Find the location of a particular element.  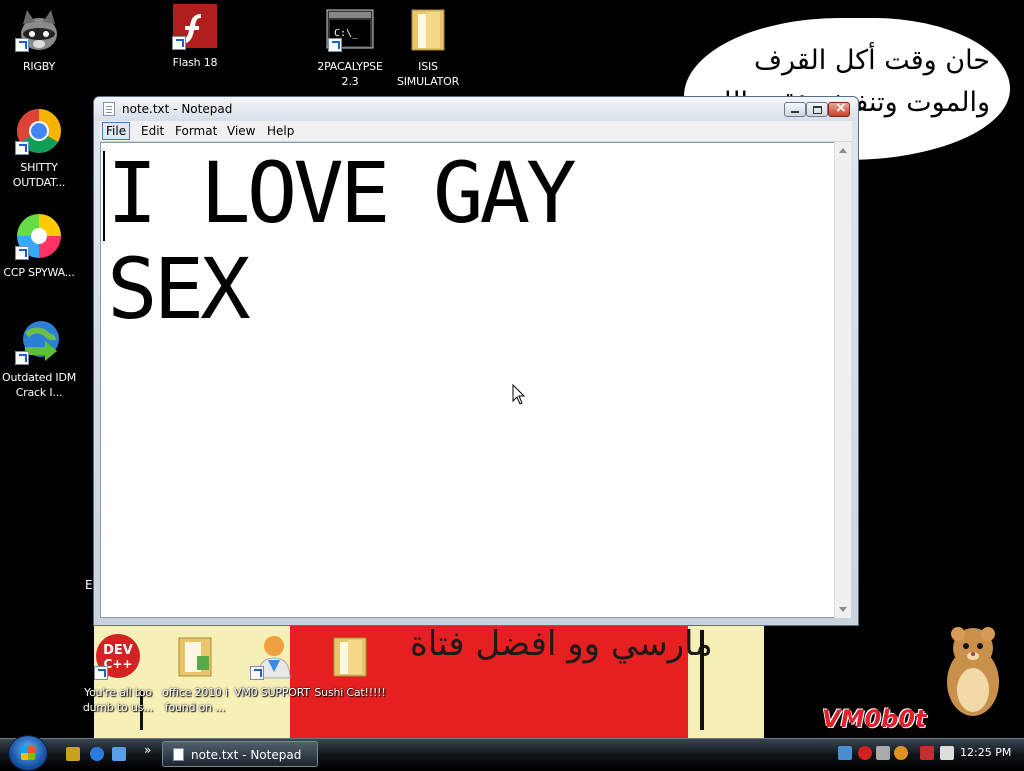

start-button is located at coordinates (28, 753).